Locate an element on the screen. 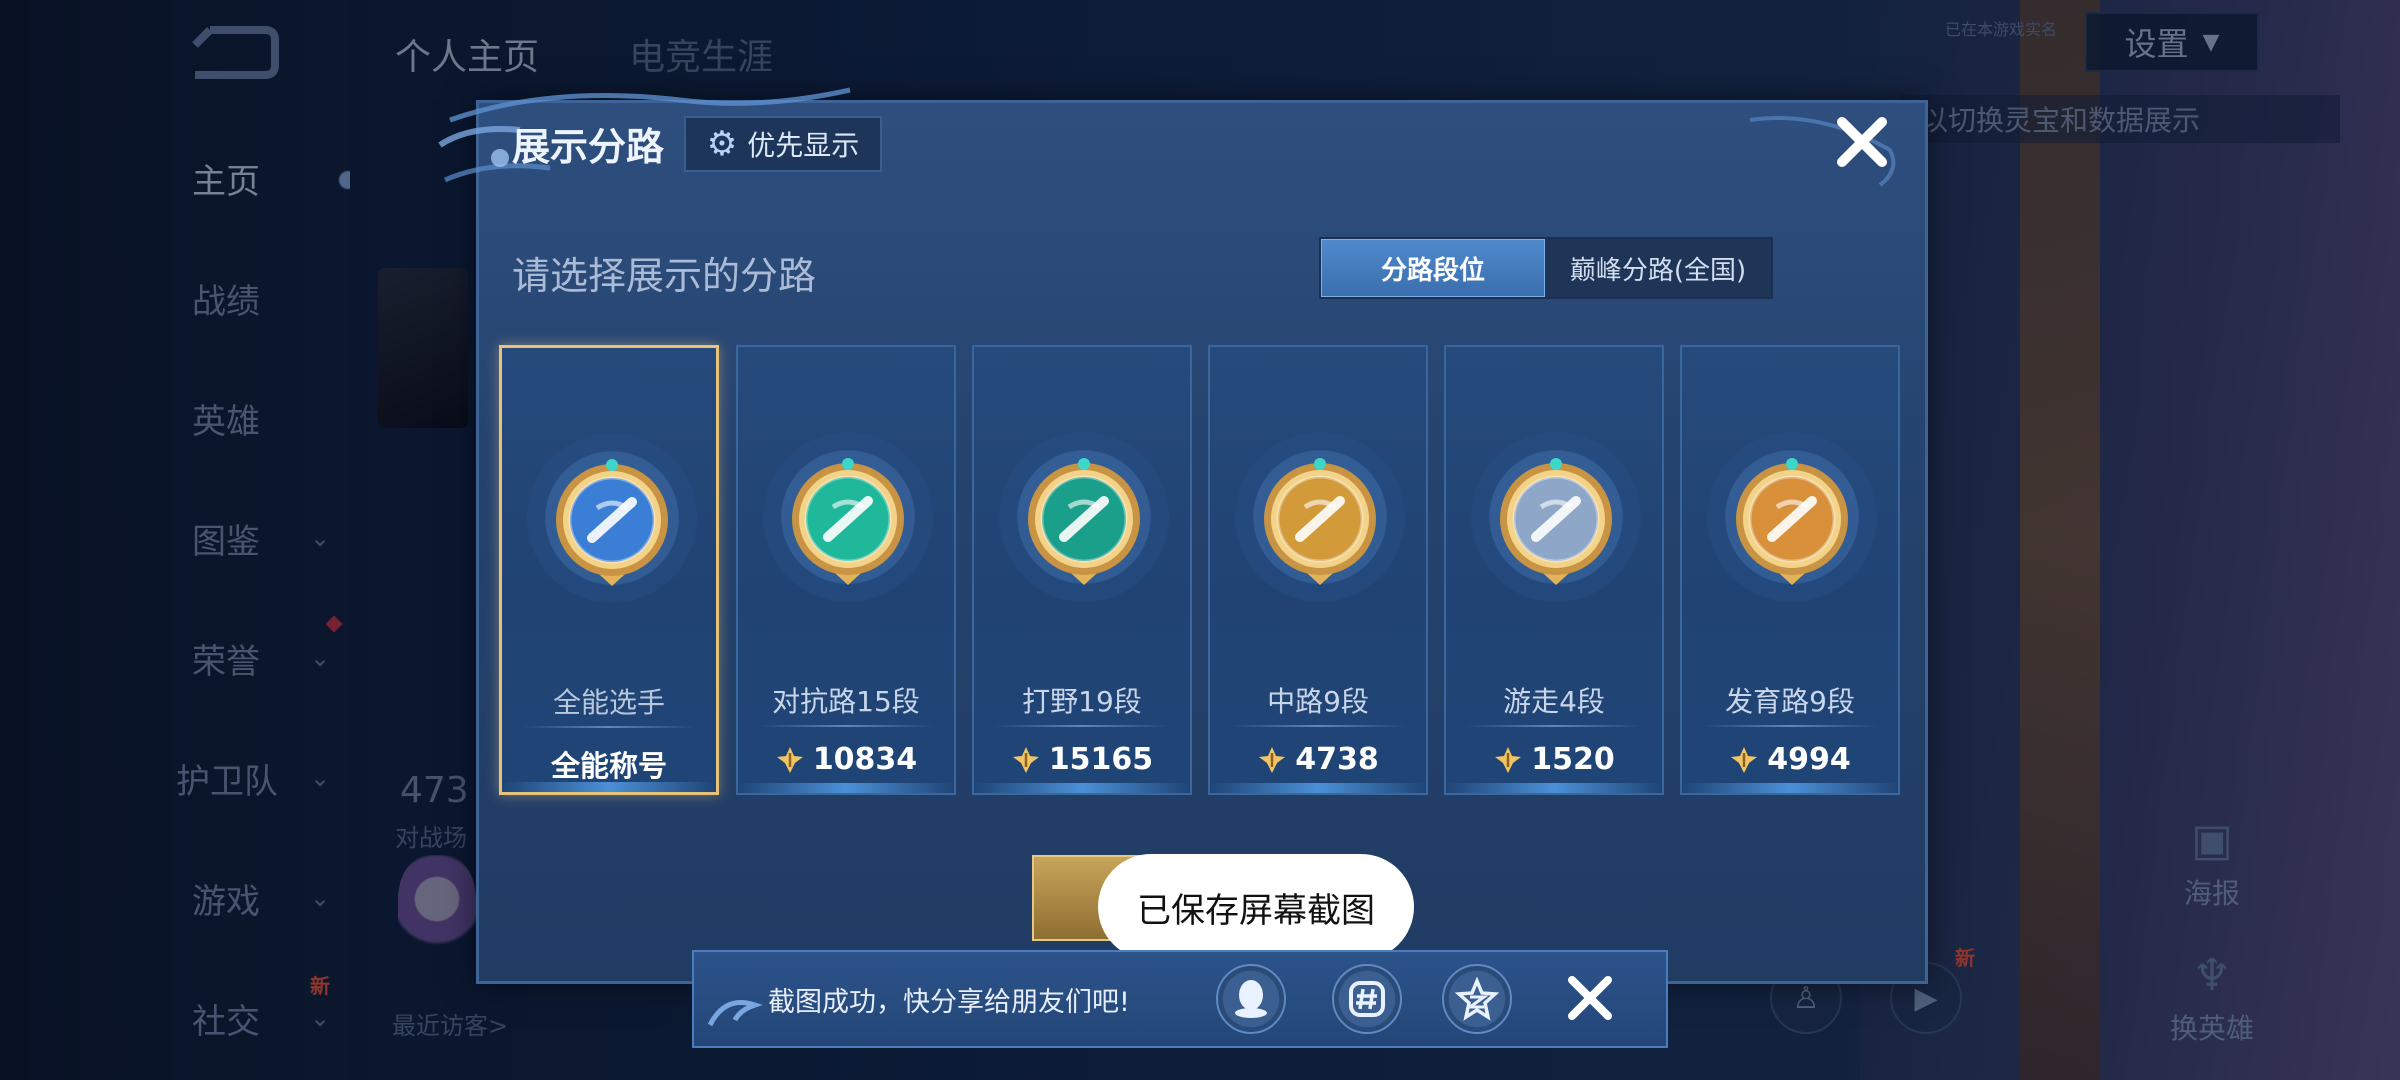 The image size is (2400, 1080). qzone-share-button is located at coordinates (1477, 999).